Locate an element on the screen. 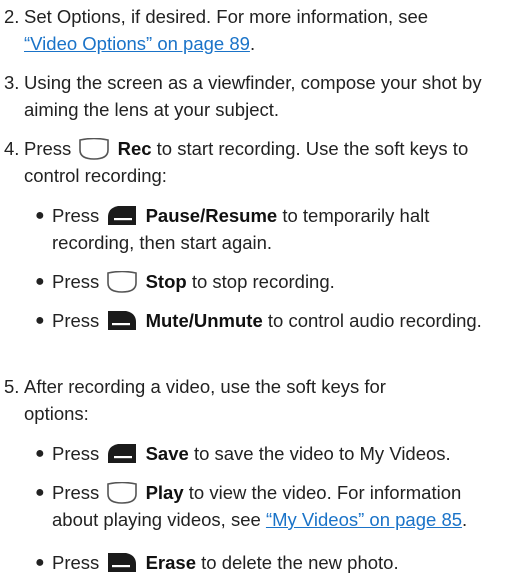  step-number: 2. is located at coordinates (12, 16).